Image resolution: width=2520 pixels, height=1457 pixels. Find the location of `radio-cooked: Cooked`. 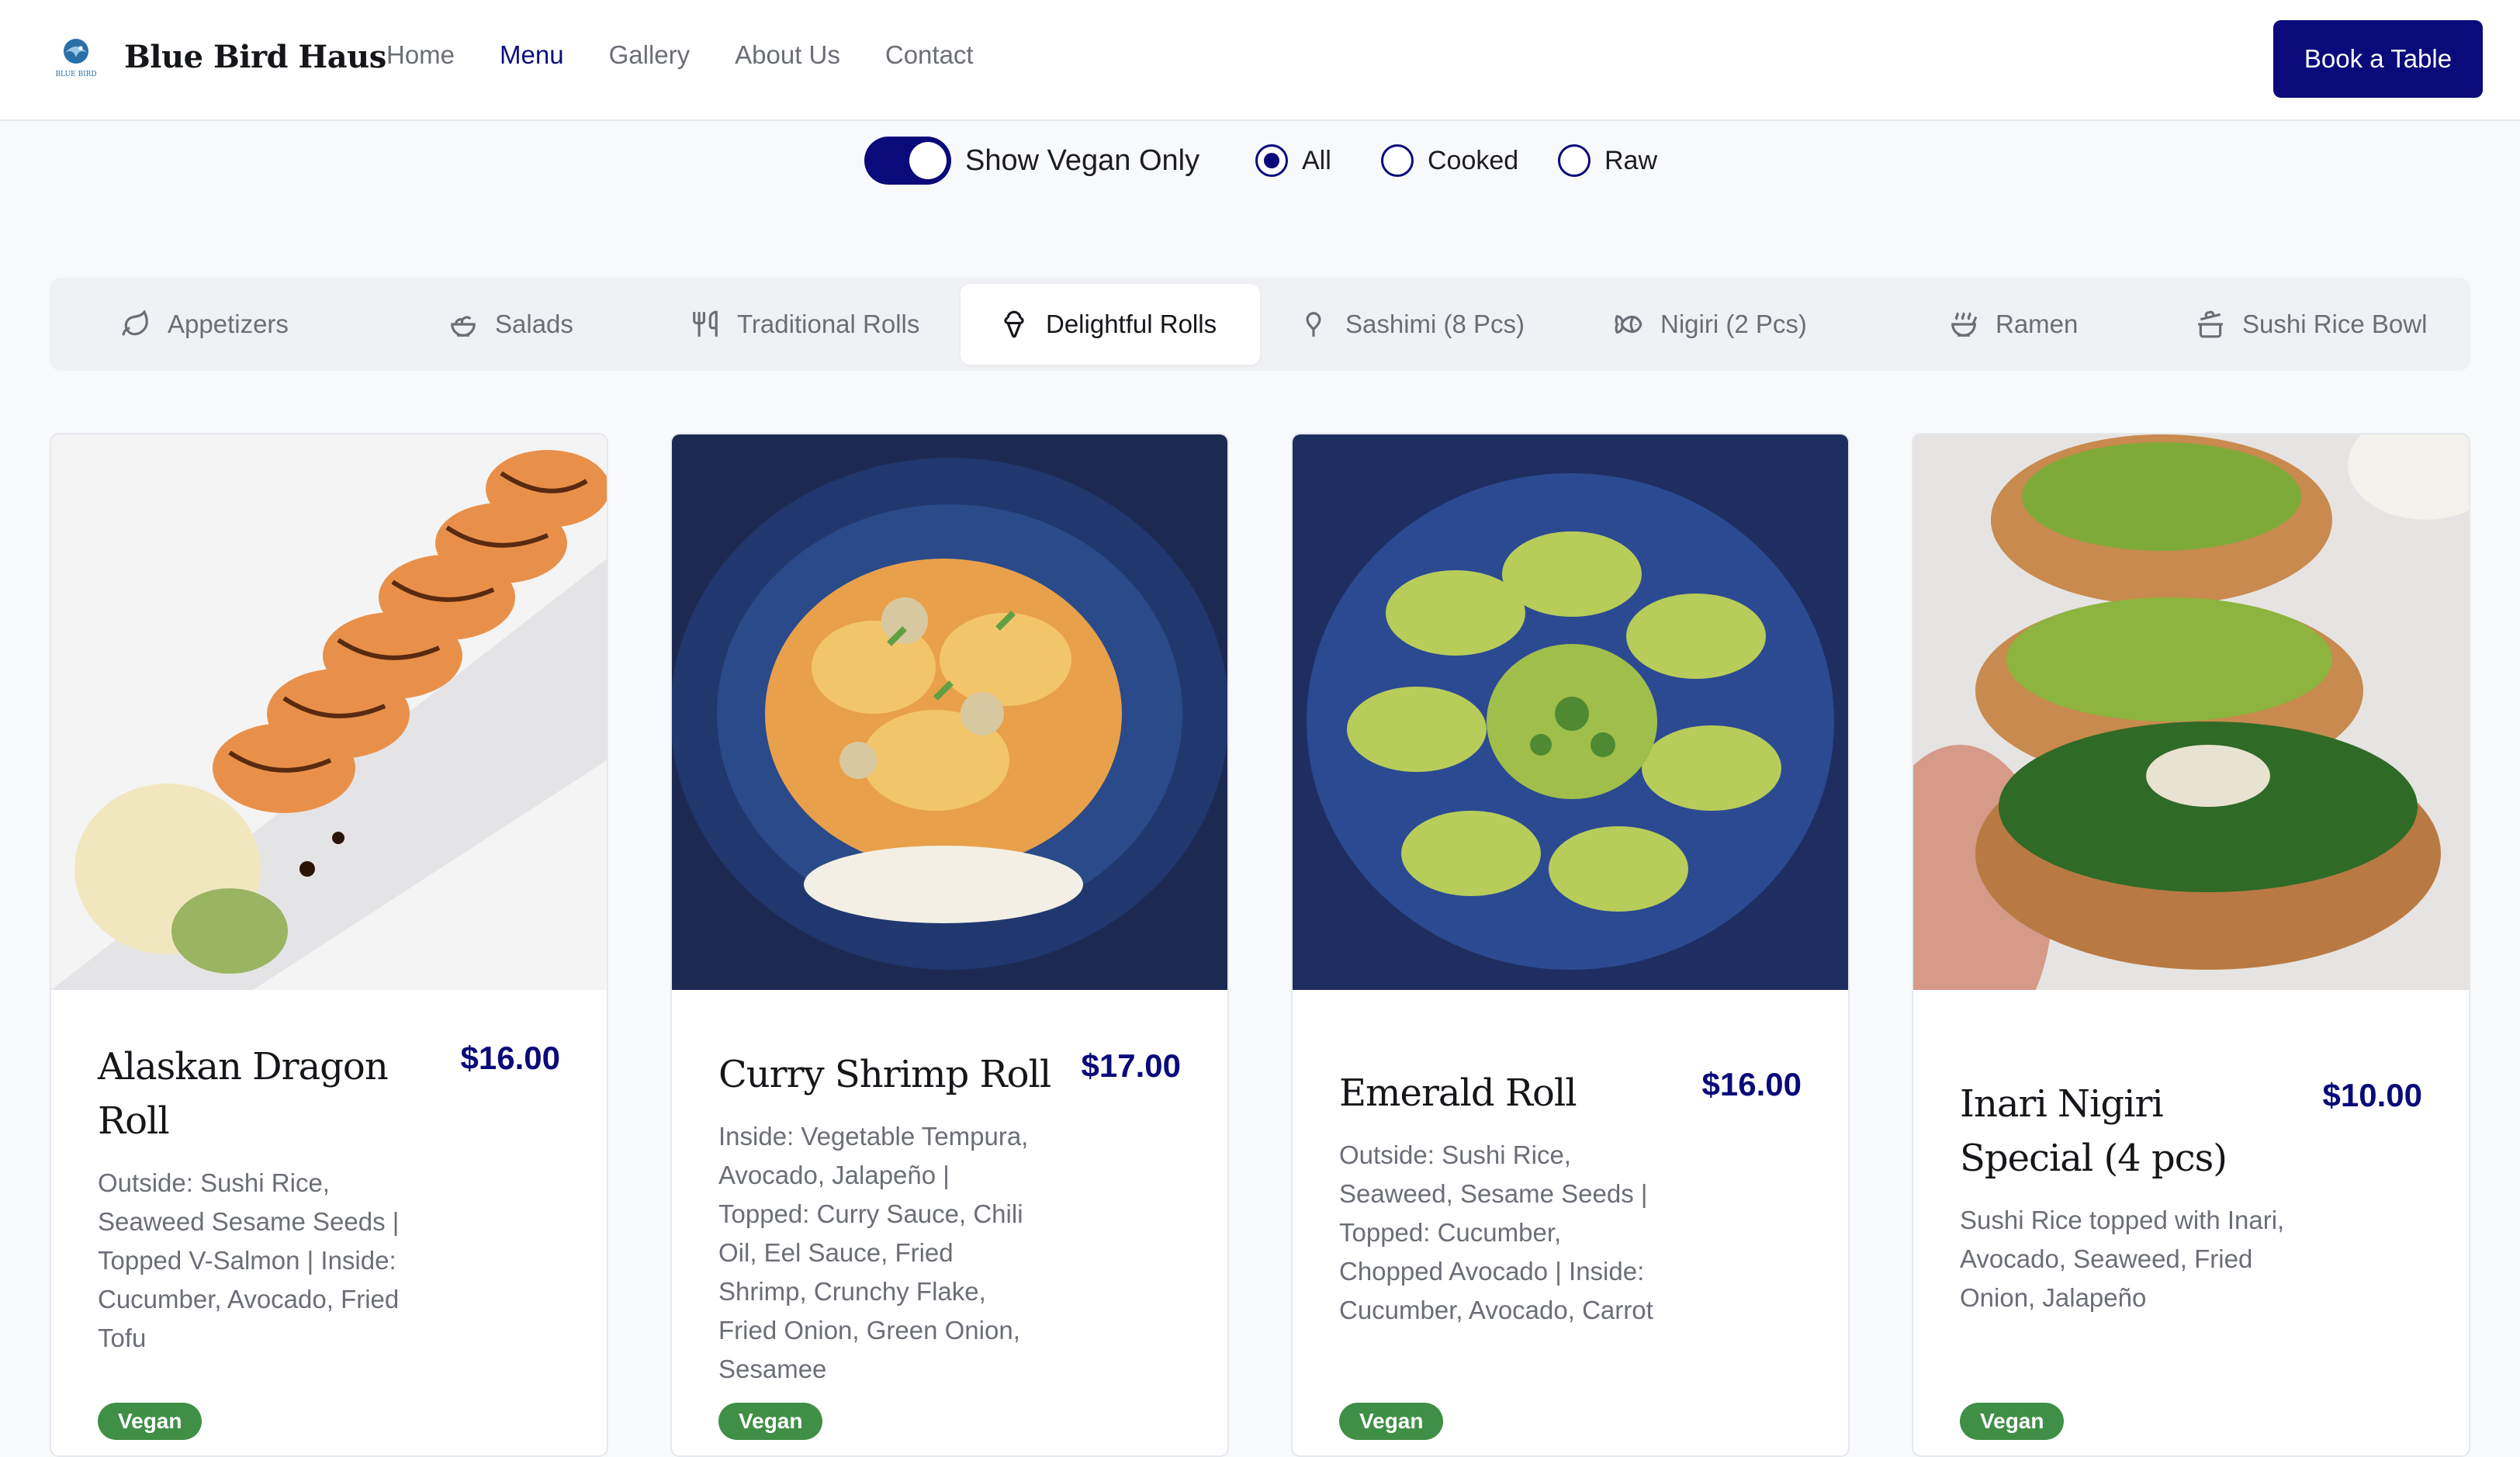

radio-cooked: Cooked is located at coordinates (1449, 160).